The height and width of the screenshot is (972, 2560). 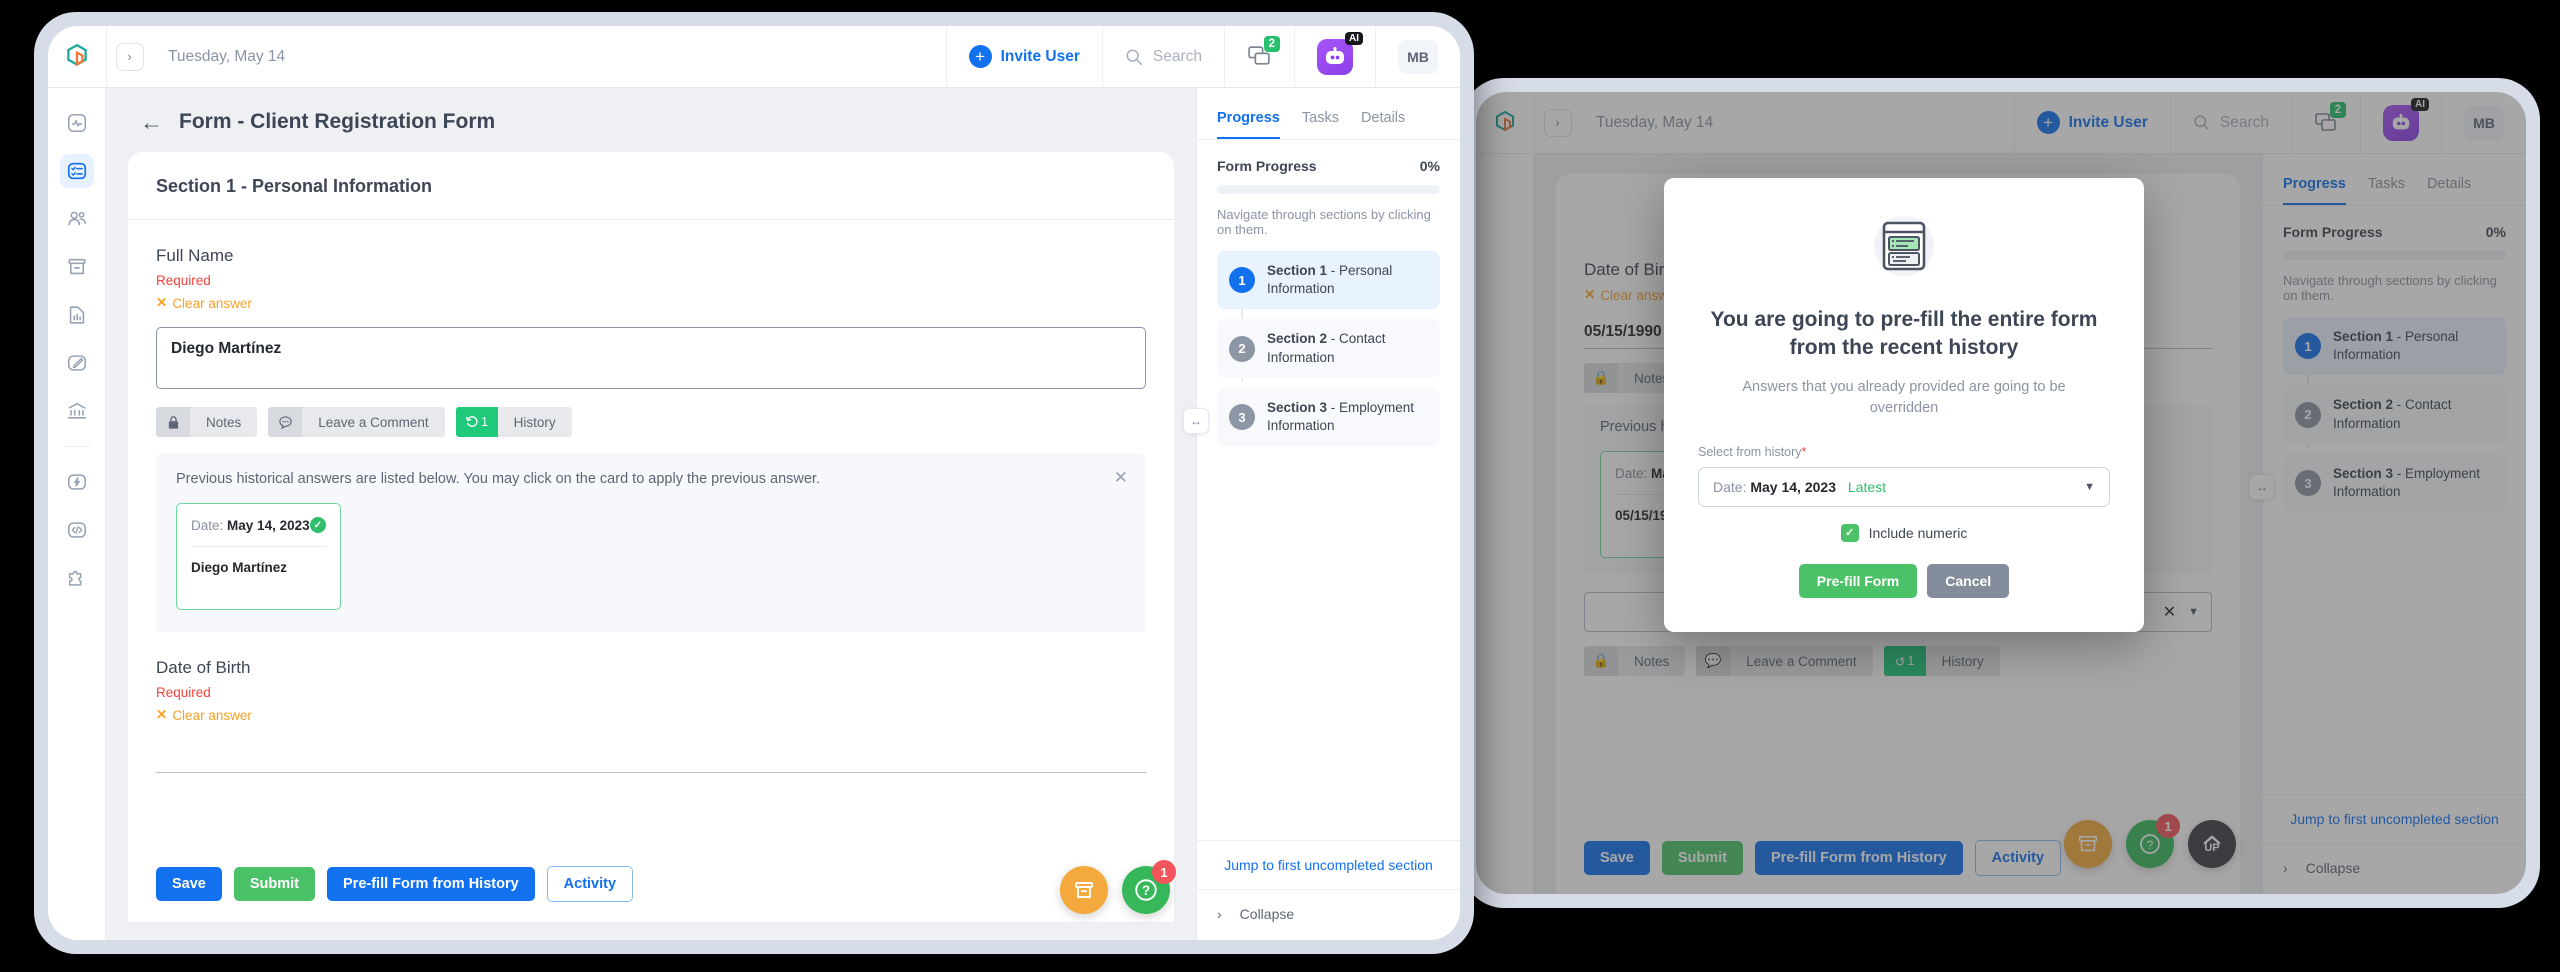 I want to click on history-answer-card: Date: May 14, 2023 ✓ Diego Martínez, so click(x=258, y=556).